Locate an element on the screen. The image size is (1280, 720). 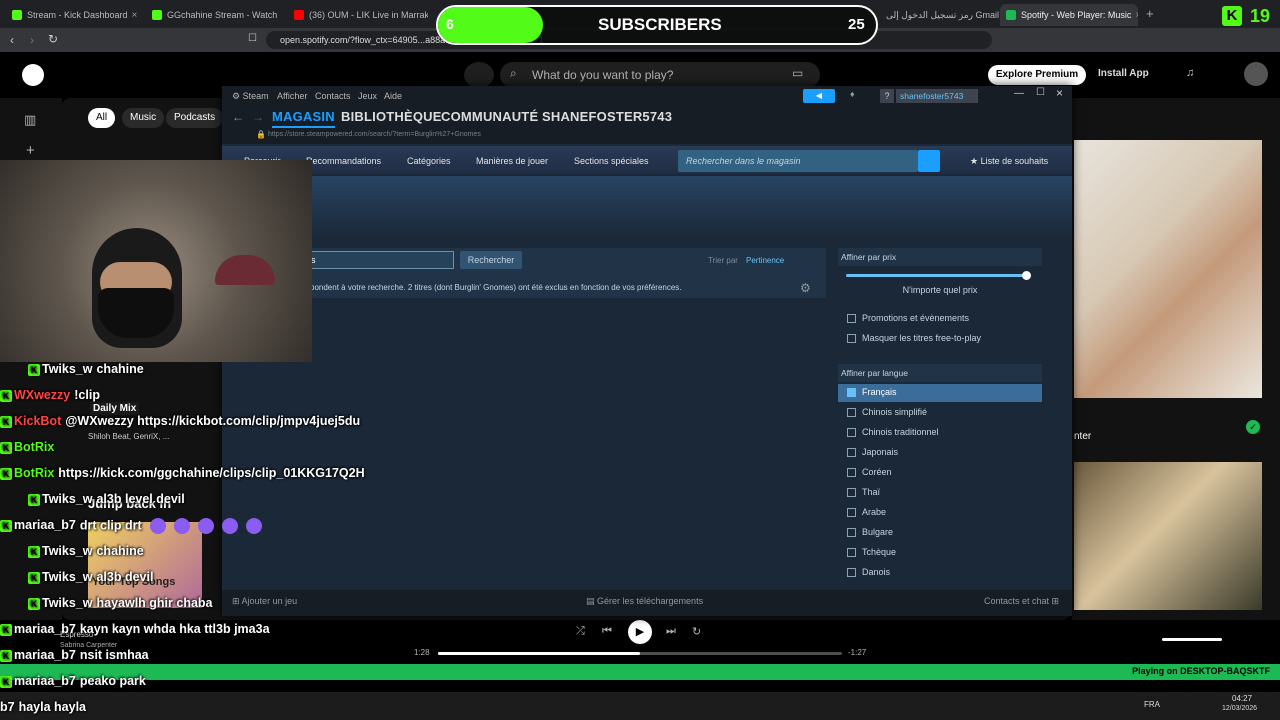
bell-icon: ♫ is located at coordinates (1190, 73).